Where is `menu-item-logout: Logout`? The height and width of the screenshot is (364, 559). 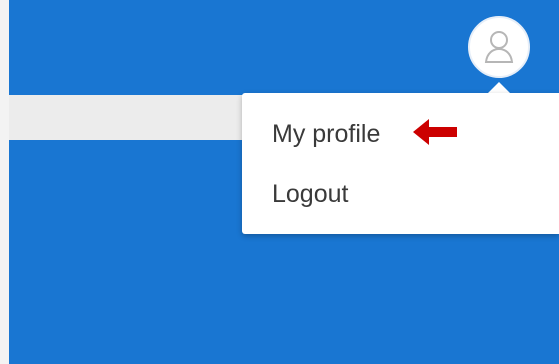 menu-item-logout: Logout is located at coordinates (400, 194).